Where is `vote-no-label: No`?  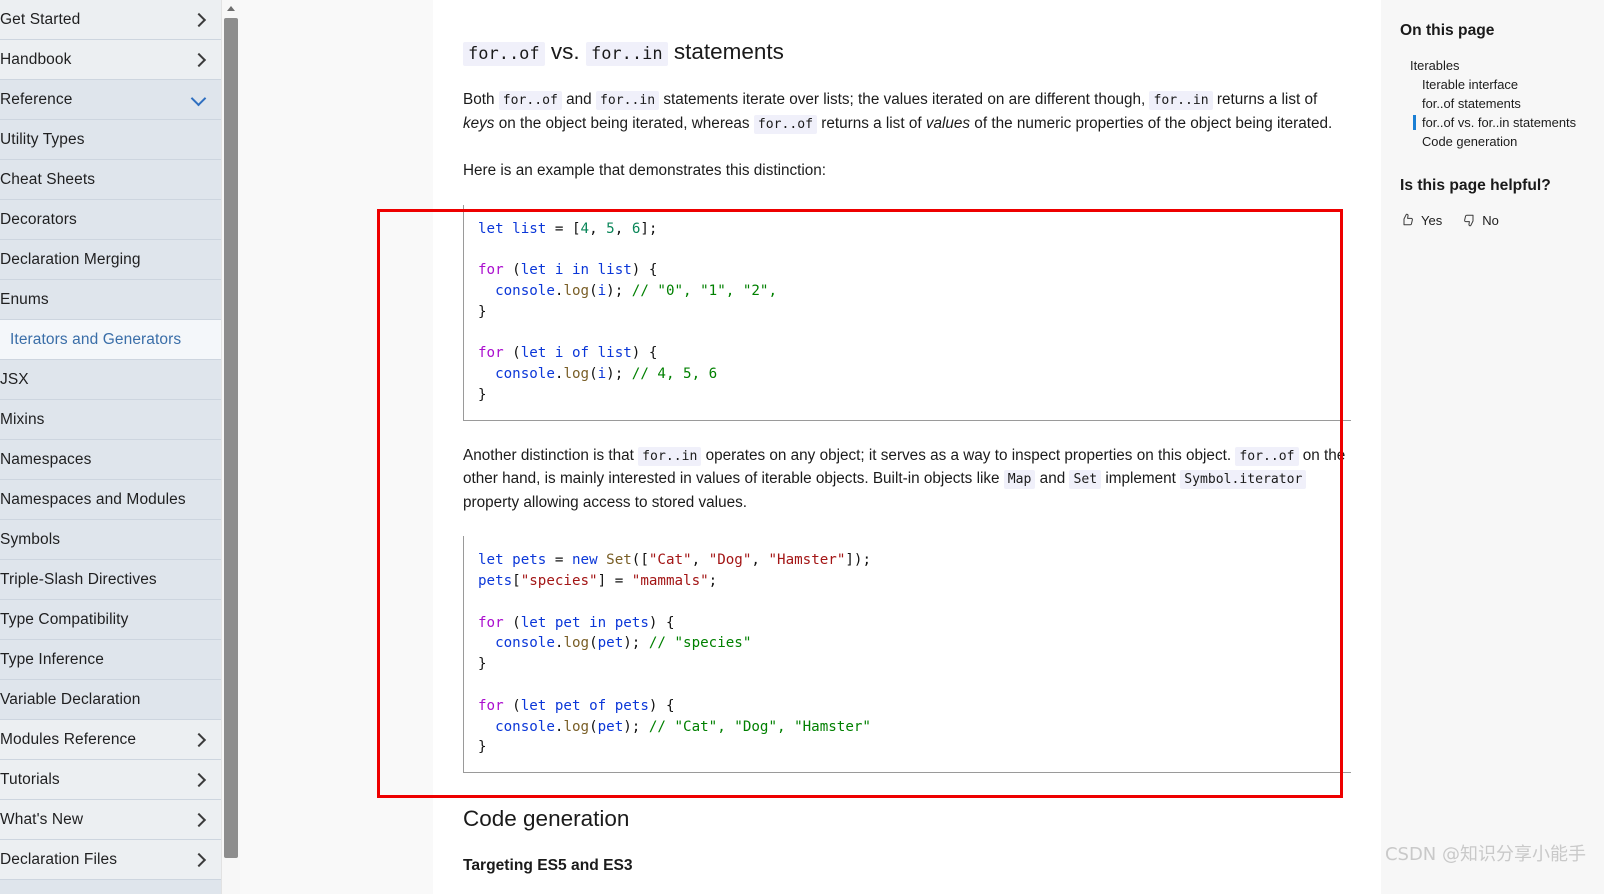
vote-no-label: No is located at coordinates (1490, 220).